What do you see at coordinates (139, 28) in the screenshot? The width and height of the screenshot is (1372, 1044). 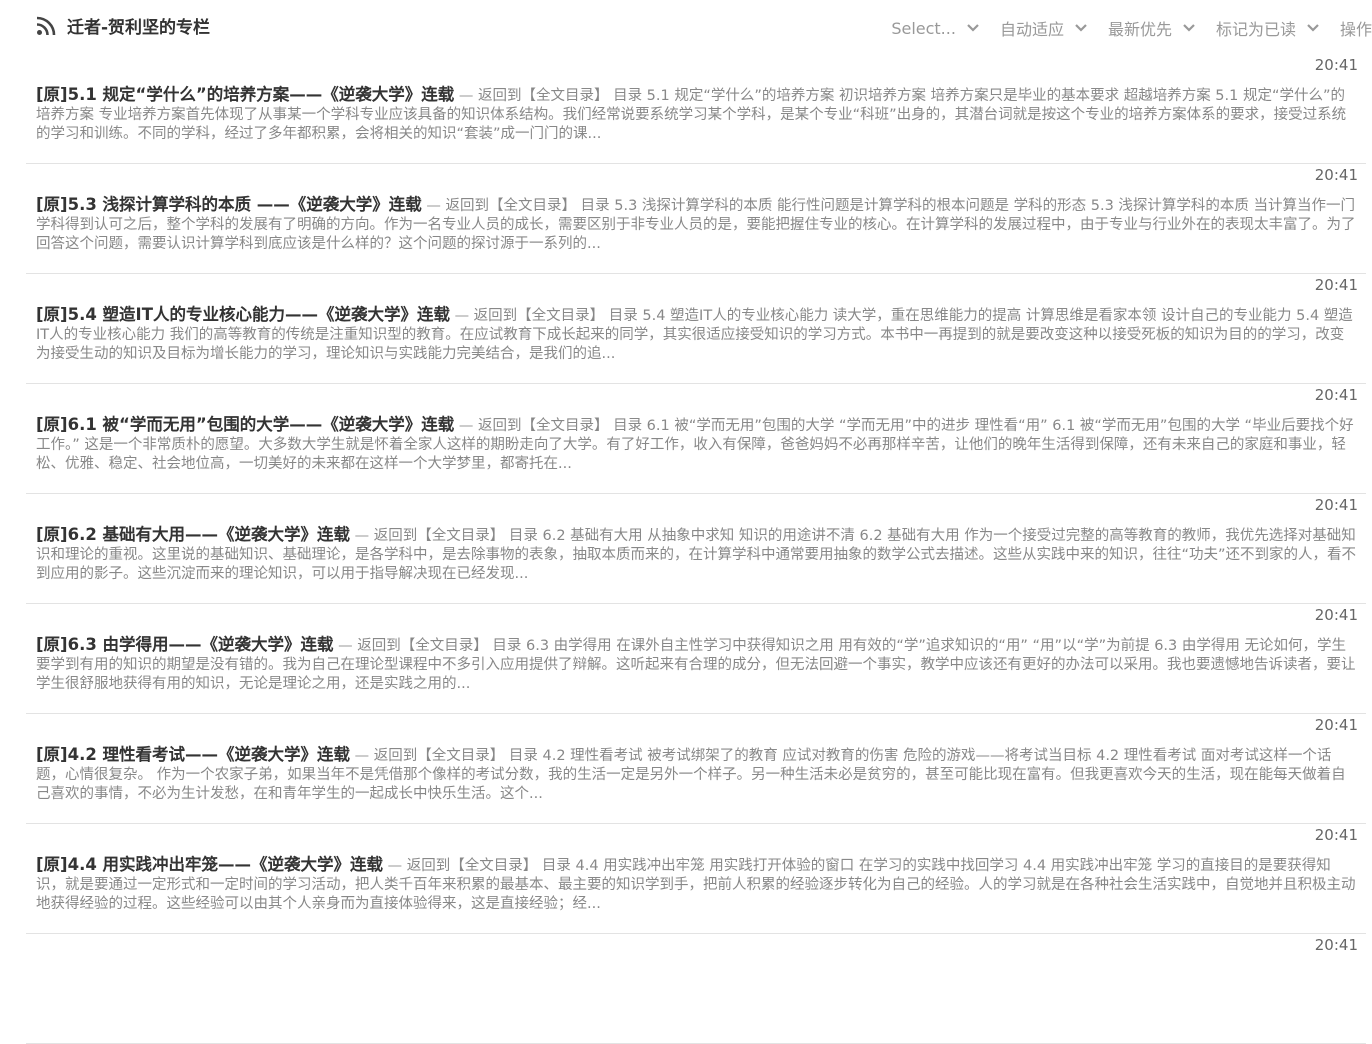 I see `feed-name: 迁者-贺利坚的专栏` at bounding box center [139, 28].